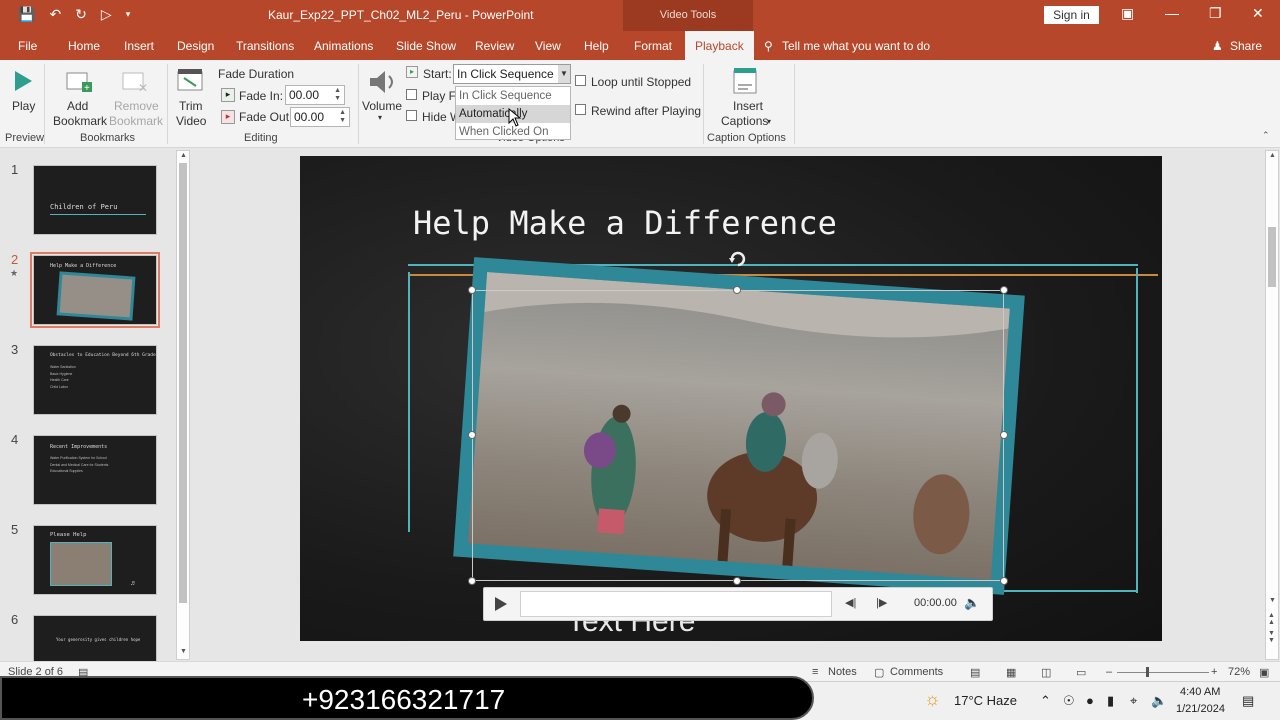 The image size is (1280, 720). What do you see at coordinates (513, 96) in the screenshot?
I see `option-in-click-sequence: In Click Sequence` at bounding box center [513, 96].